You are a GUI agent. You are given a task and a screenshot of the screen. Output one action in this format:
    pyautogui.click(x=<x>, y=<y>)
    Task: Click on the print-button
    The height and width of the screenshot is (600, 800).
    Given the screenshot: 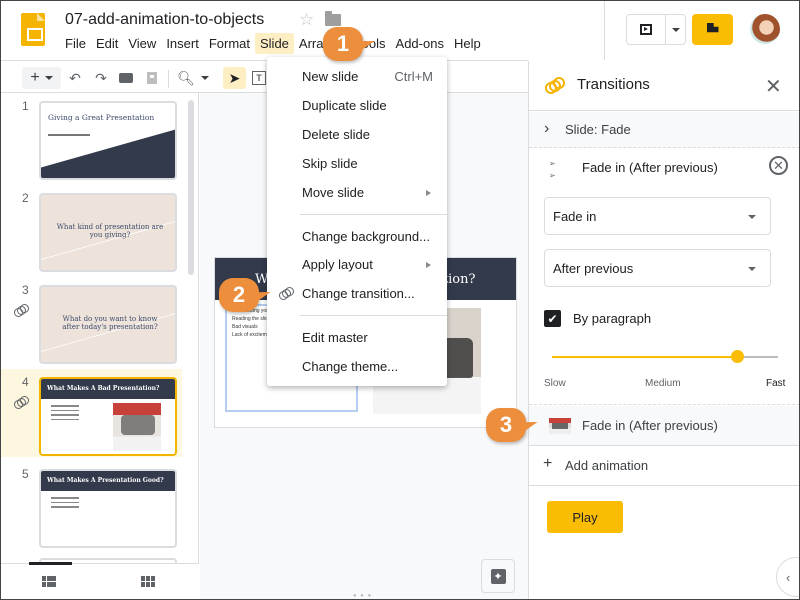 What is the action you would take?
    pyautogui.click(x=126, y=78)
    